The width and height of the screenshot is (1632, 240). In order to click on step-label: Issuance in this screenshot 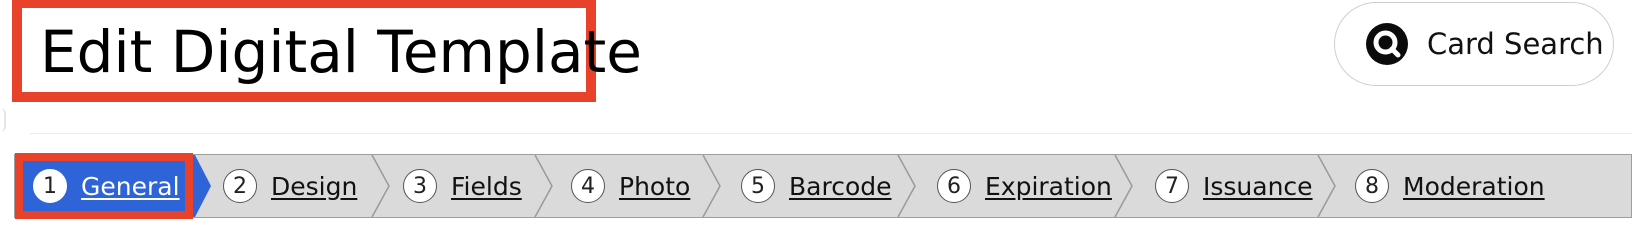, I will do `click(1258, 186)`.